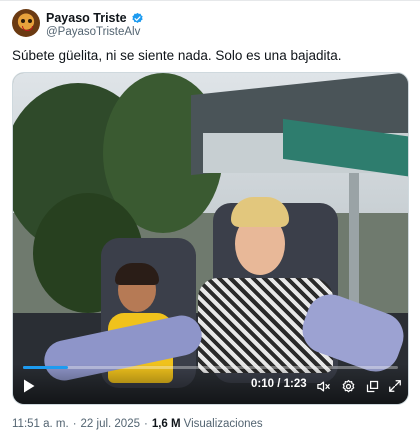 This screenshot has width=420, height=434. What do you see at coordinates (210, 367) in the screenshot?
I see `video-progress-bar` at bounding box center [210, 367].